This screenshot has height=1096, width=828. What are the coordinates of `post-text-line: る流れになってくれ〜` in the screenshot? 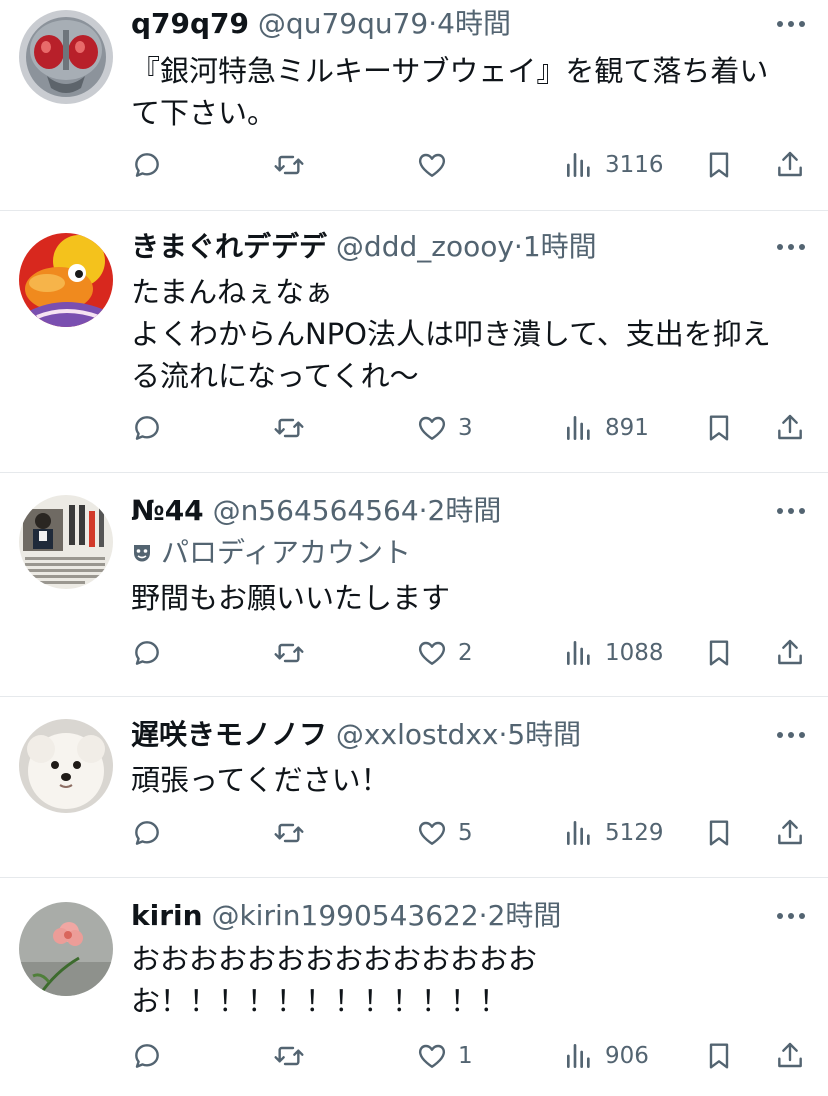 It's located at (275, 376).